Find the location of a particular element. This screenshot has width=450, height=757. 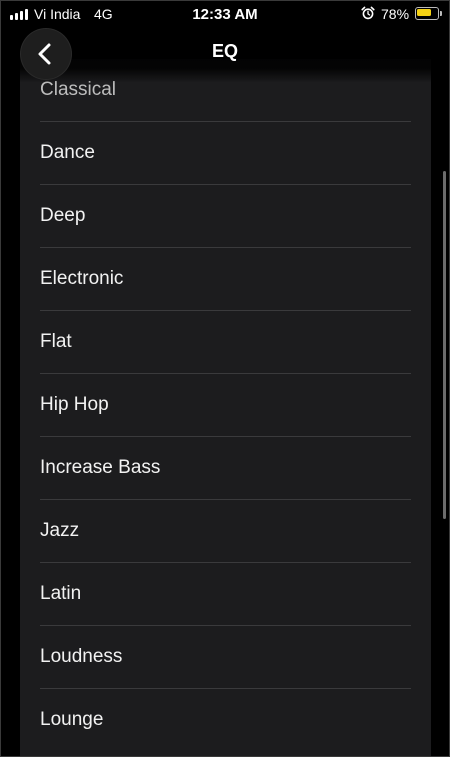

list-item-label: Loudness is located at coordinates (81, 656).